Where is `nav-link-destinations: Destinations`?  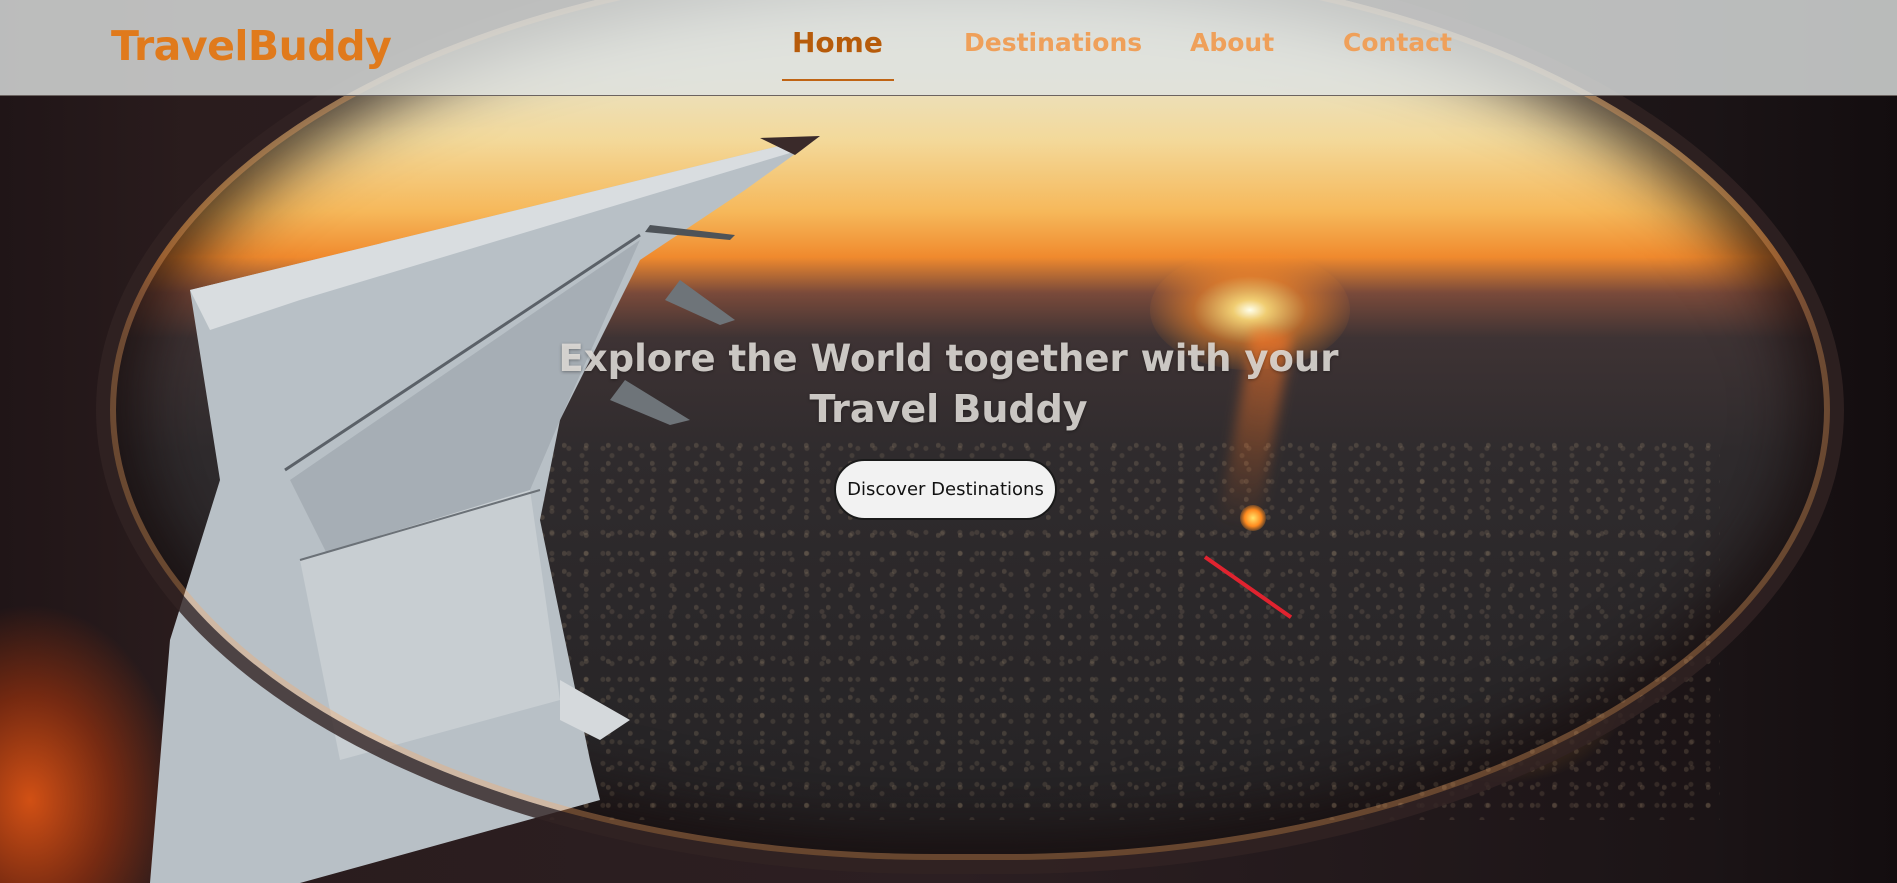 nav-link-destinations: Destinations is located at coordinates (1053, 42).